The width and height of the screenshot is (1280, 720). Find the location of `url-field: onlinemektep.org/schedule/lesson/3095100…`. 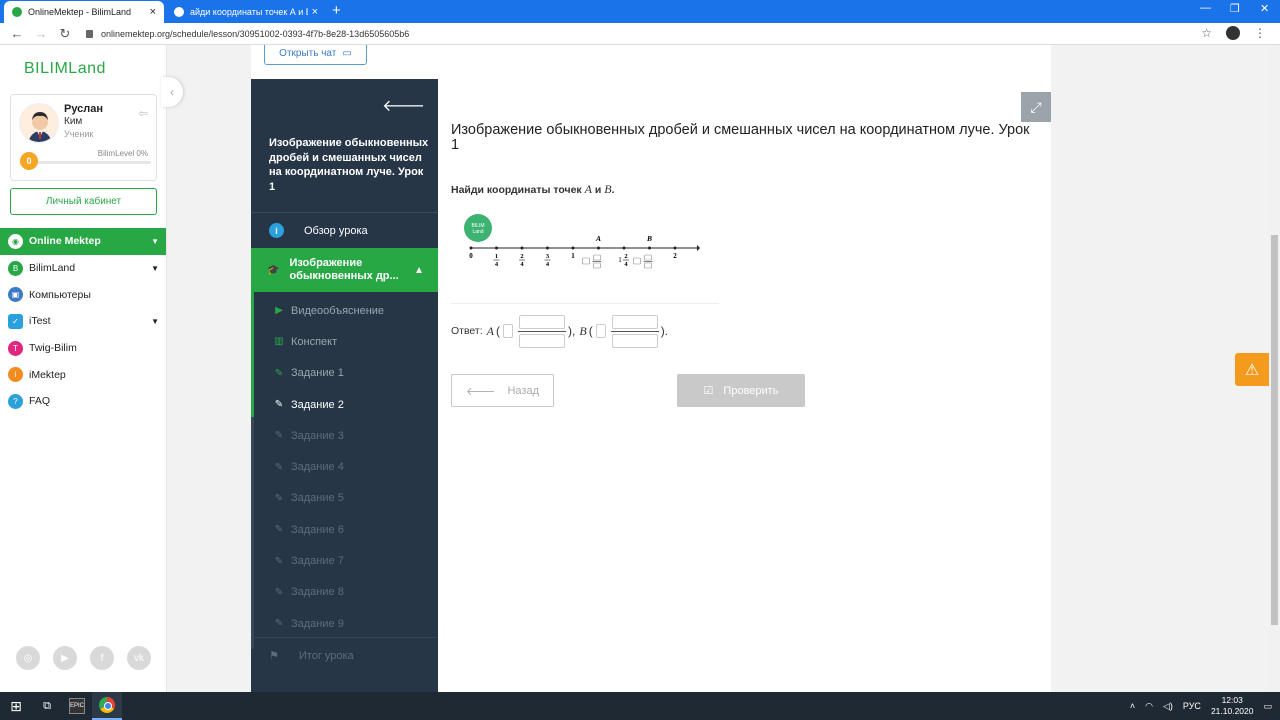

url-field: onlinemektep.org/schedule/lesson/3095100… is located at coordinates (247, 34).